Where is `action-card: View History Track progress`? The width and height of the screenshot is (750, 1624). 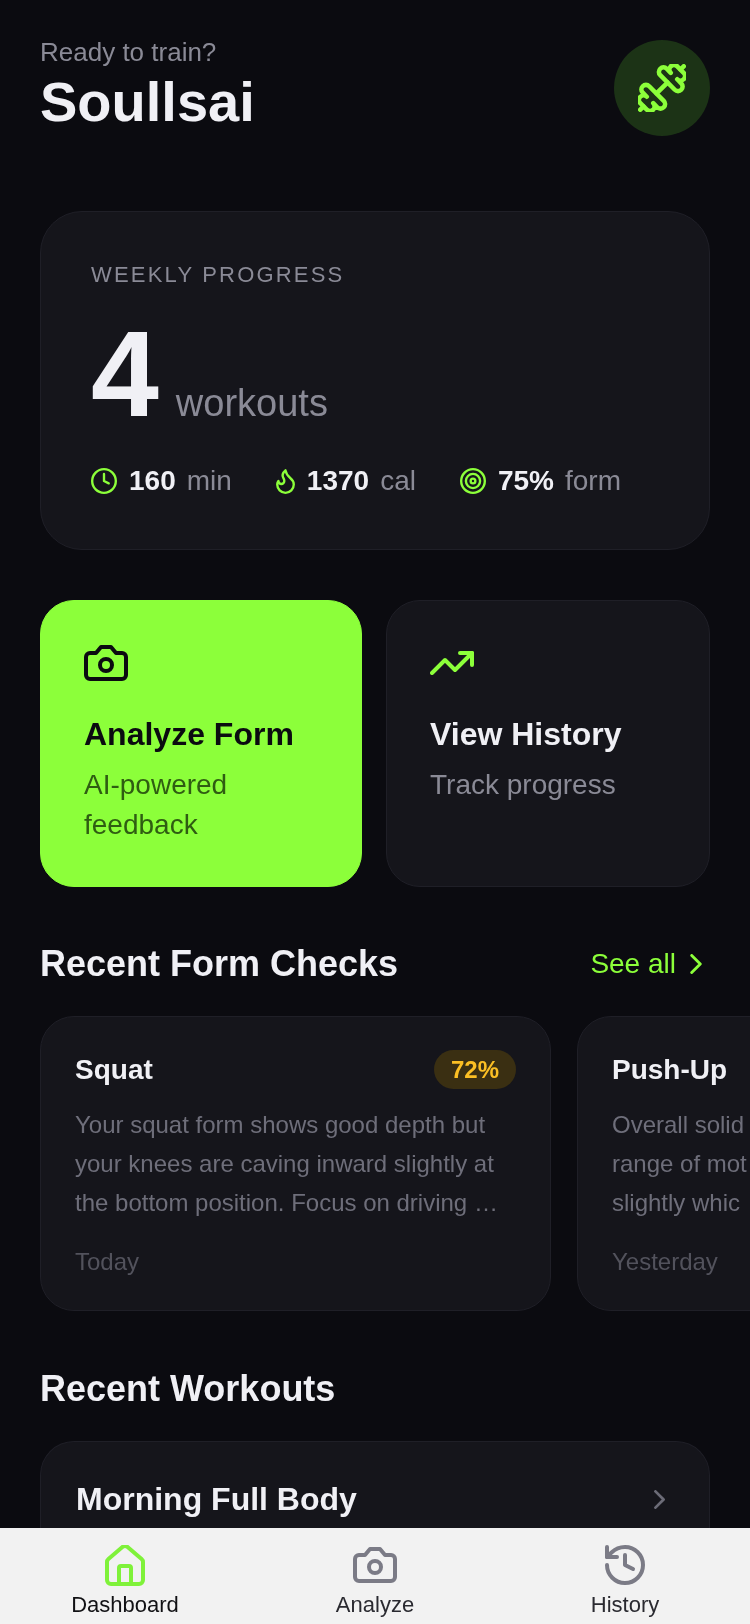
action-card: View History Track progress is located at coordinates (548, 743).